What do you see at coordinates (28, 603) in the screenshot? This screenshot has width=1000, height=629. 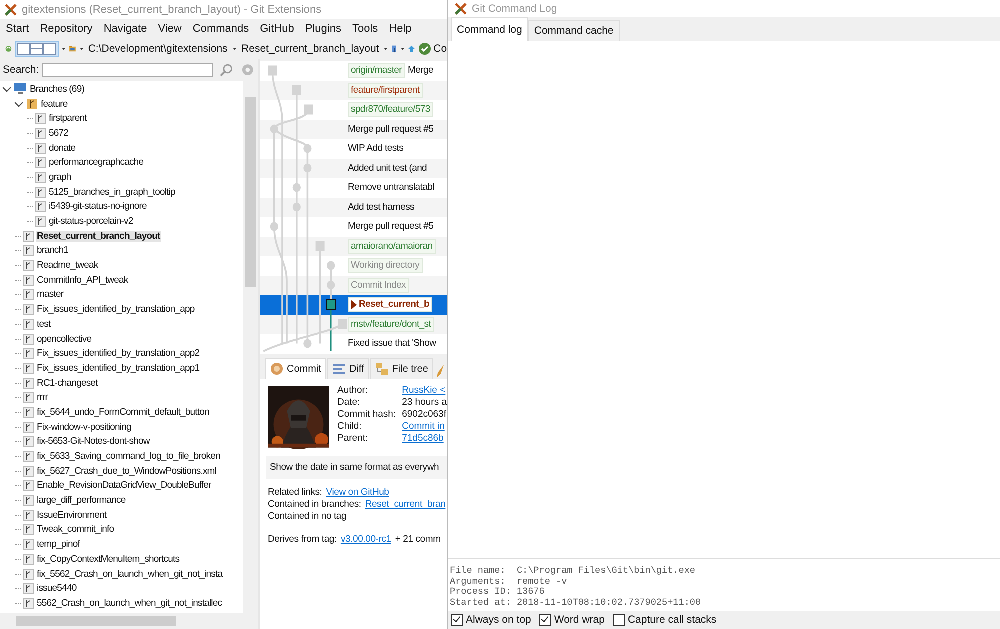 I see `branch-icon` at bounding box center [28, 603].